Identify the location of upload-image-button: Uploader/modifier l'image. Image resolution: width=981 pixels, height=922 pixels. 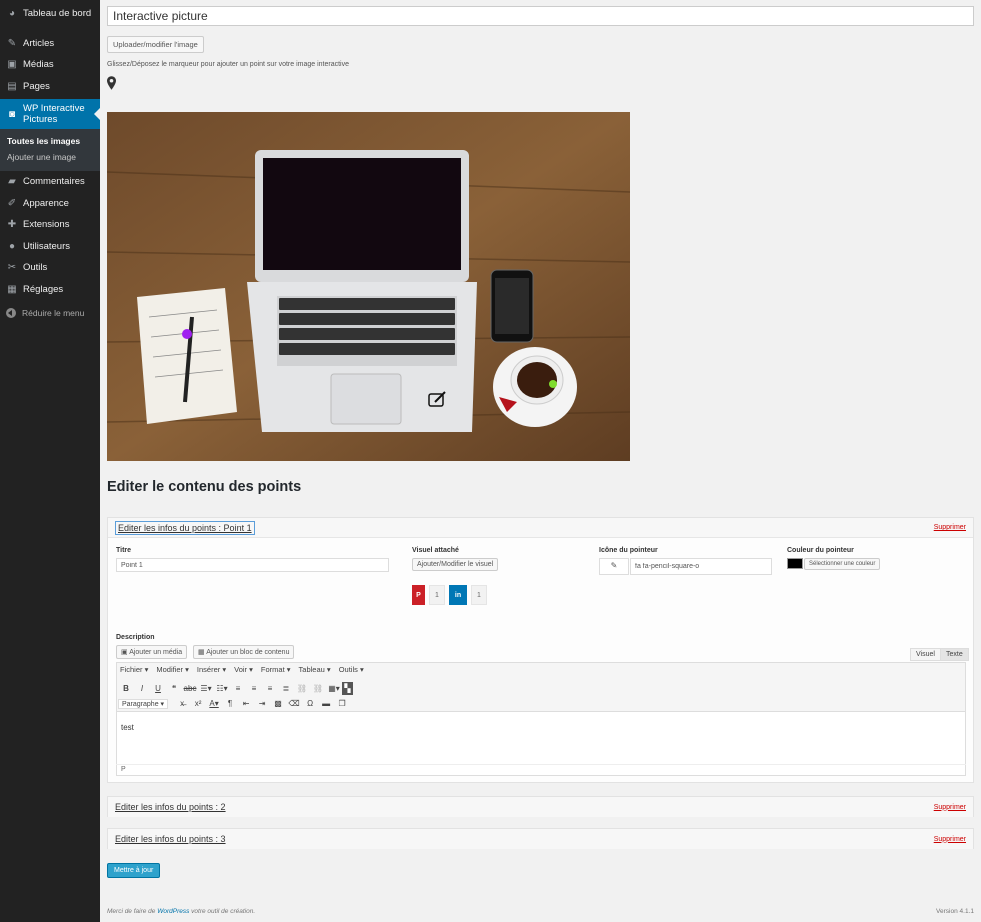
(155, 44).